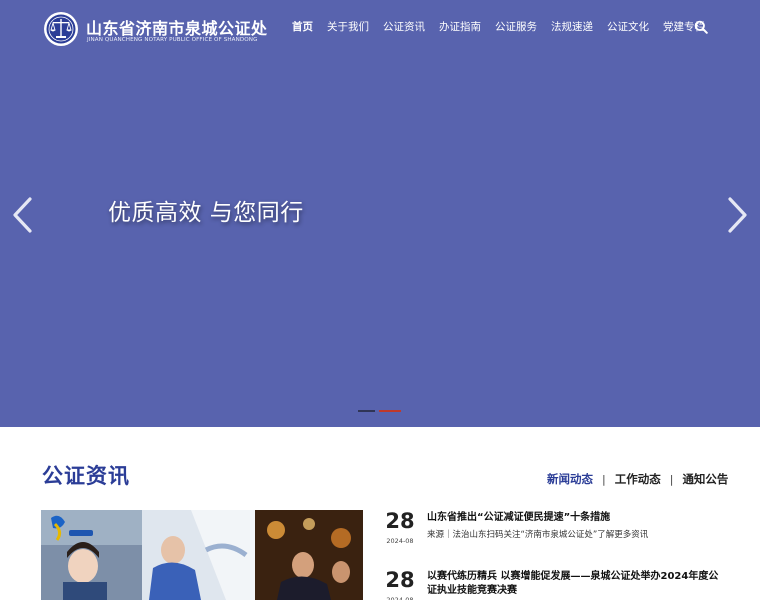 The width and height of the screenshot is (760, 600). I want to click on news-featured-image, so click(202, 555).